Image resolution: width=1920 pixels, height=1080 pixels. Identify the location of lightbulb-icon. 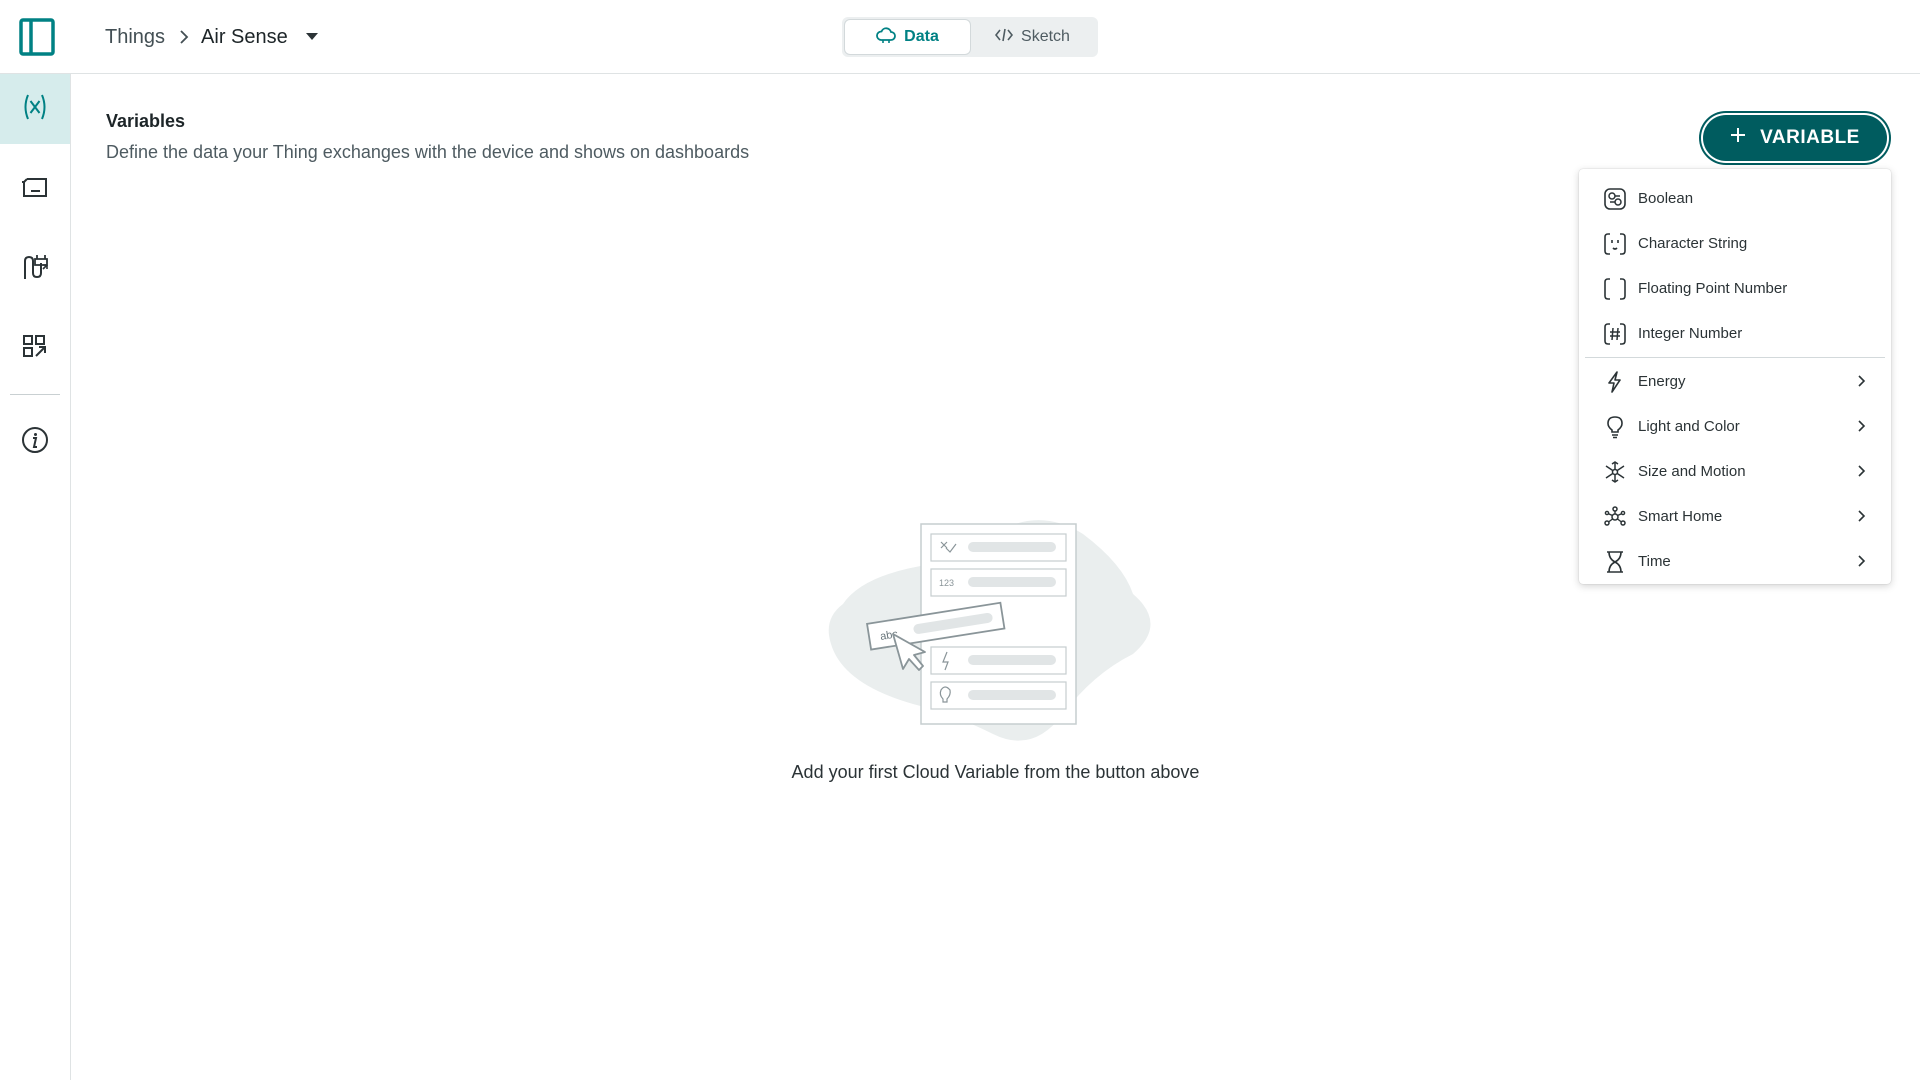
(1615, 427).